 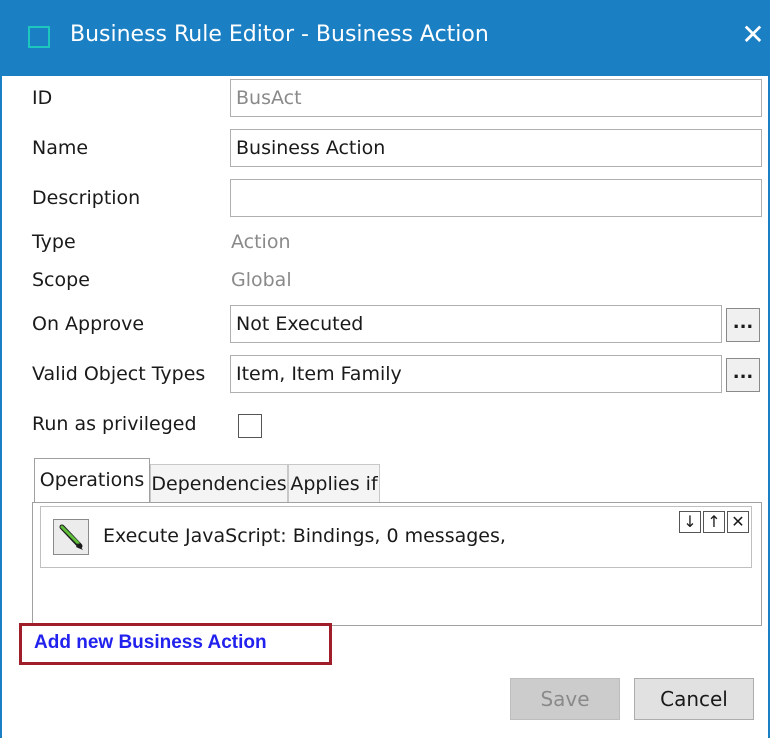 What do you see at coordinates (476, 324) in the screenshot?
I see `on-approve-field: Not Executed` at bounding box center [476, 324].